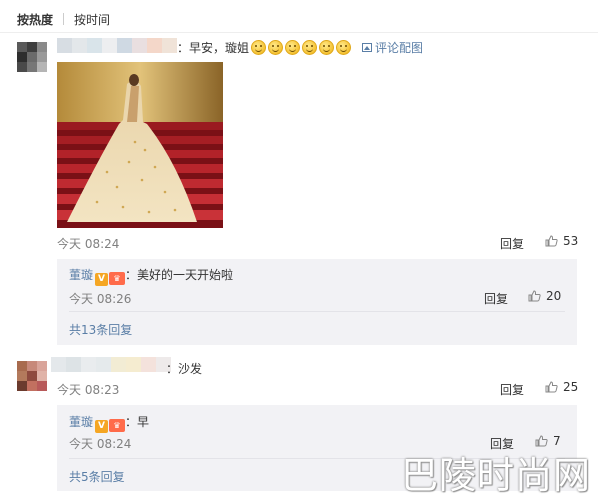 The image size is (598, 499). Describe the element at coordinates (151, 277) in the screenshot. I see `reply-text: 董璇 V ♛ ：美好的一天开始啦` at that location.